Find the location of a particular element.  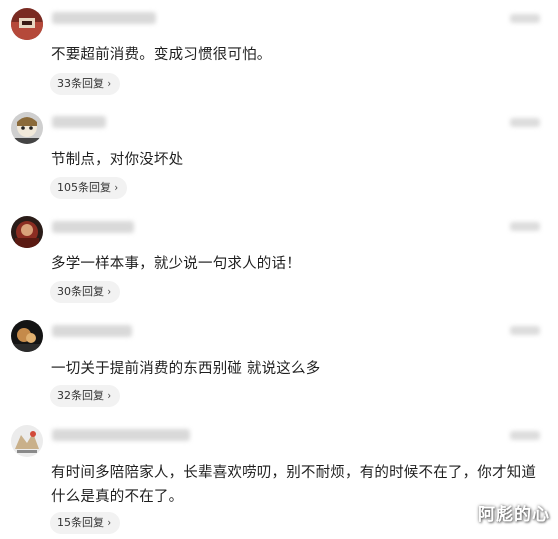

comment-text: 一切关于提前消费的东西别碰 就说这么多 is located at coordinates (186, 369).